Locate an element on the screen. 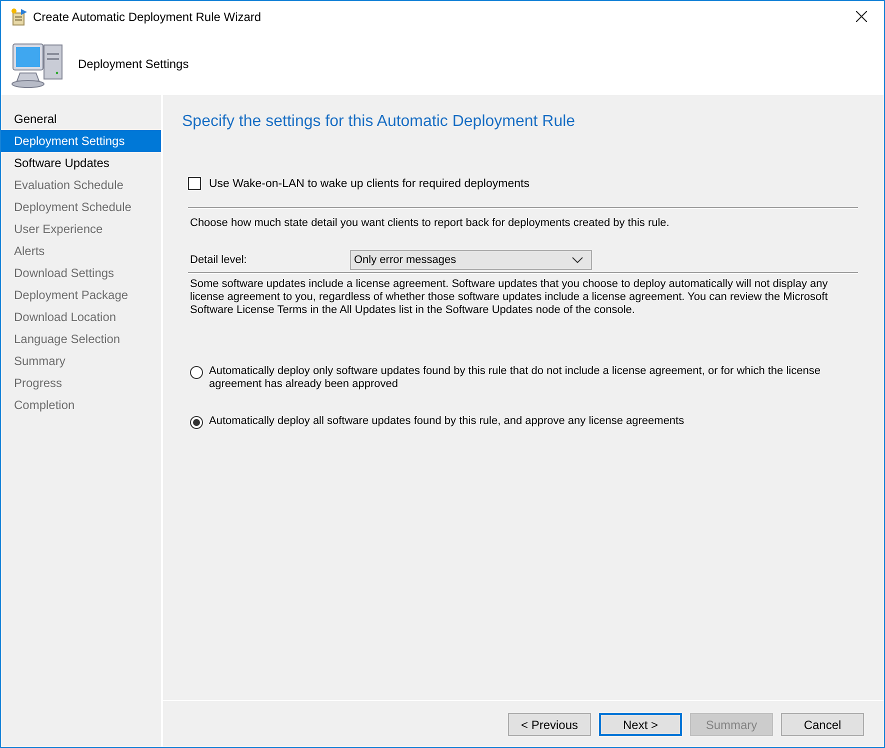  wizard-icon is located at coordinates (19, 17).